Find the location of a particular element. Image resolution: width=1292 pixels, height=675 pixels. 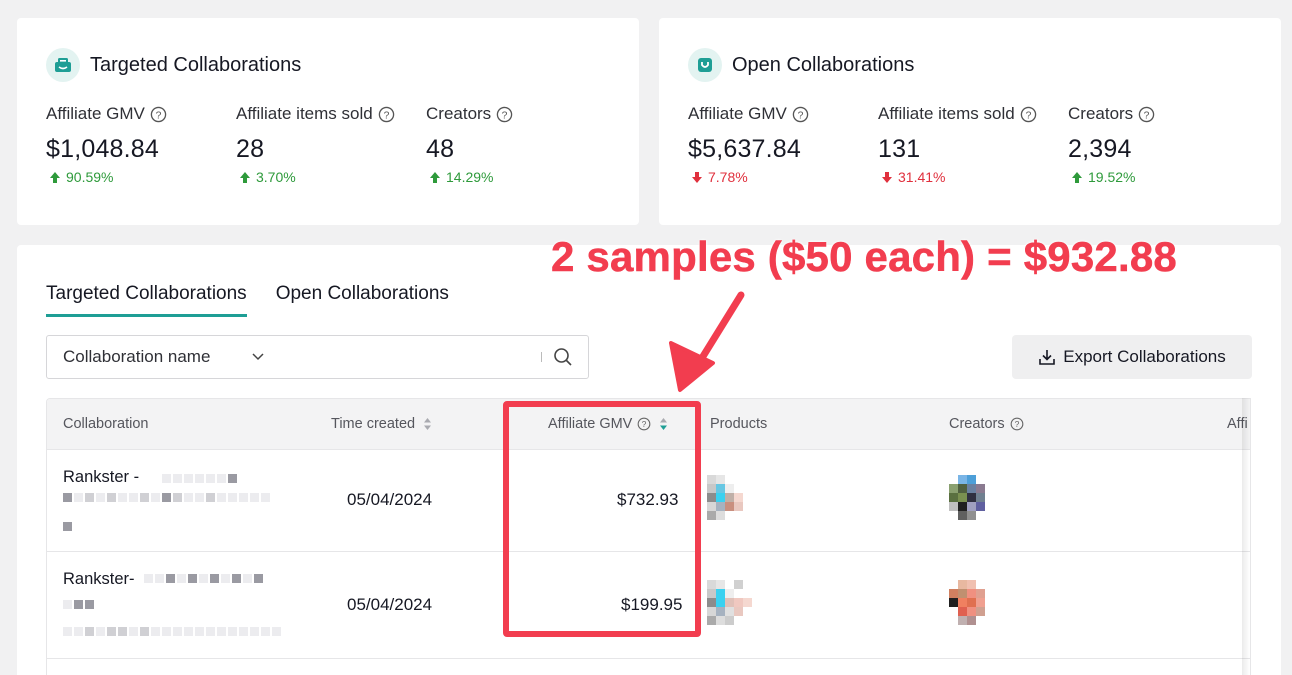

search-icon is located at coordinates (563, 357).